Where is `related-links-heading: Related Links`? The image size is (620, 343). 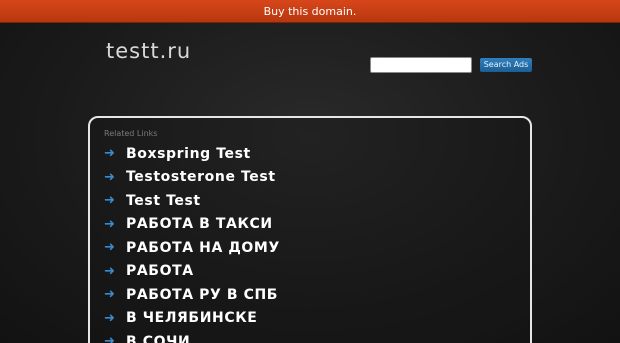
related-links-heading: Related Links is located at coordinates (131, 133).